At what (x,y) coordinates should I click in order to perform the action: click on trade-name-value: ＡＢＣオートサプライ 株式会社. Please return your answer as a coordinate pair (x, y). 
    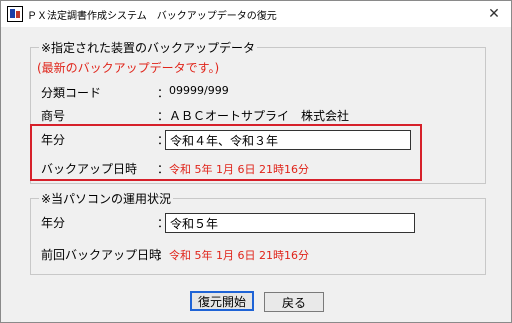
    Looking at the image, I should click on (259, 116).